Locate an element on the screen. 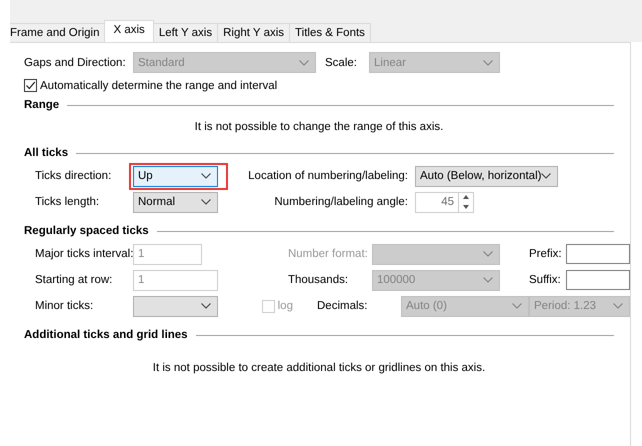 The width and height of the screenshot is (642, 446). field-label: Number format: is located at coordinates (328, 254).